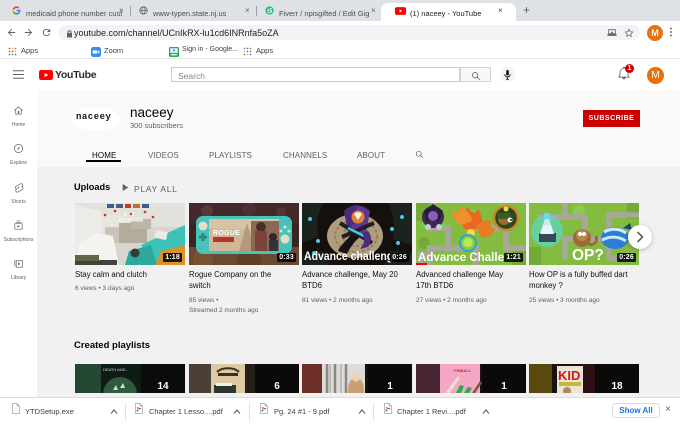 Image resolution: width=680 pixels, height=425 pixels. Describe the element at coordinates (588, 255) in the screenshot. I see `svg-text: OP?` at that location.